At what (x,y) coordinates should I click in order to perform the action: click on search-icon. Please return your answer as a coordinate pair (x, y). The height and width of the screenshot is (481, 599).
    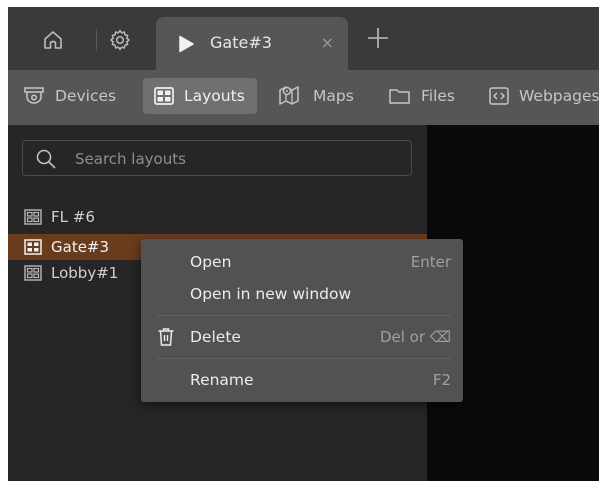
    Looking at the image, I should click on (46, 159).